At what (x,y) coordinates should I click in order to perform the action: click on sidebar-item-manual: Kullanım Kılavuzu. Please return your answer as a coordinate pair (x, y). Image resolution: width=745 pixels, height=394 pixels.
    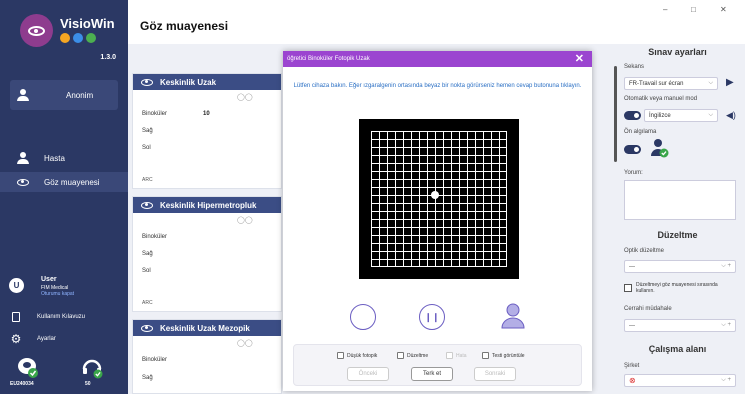
    Looking at the image, I should click on (64, 317).